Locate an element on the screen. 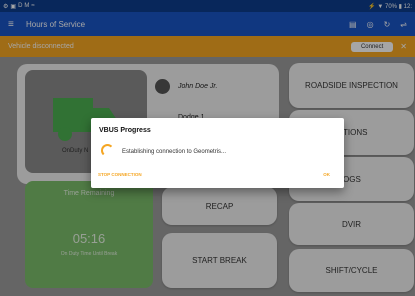  dialog-title: VBUS Progress is located at coordinates (125, 130).